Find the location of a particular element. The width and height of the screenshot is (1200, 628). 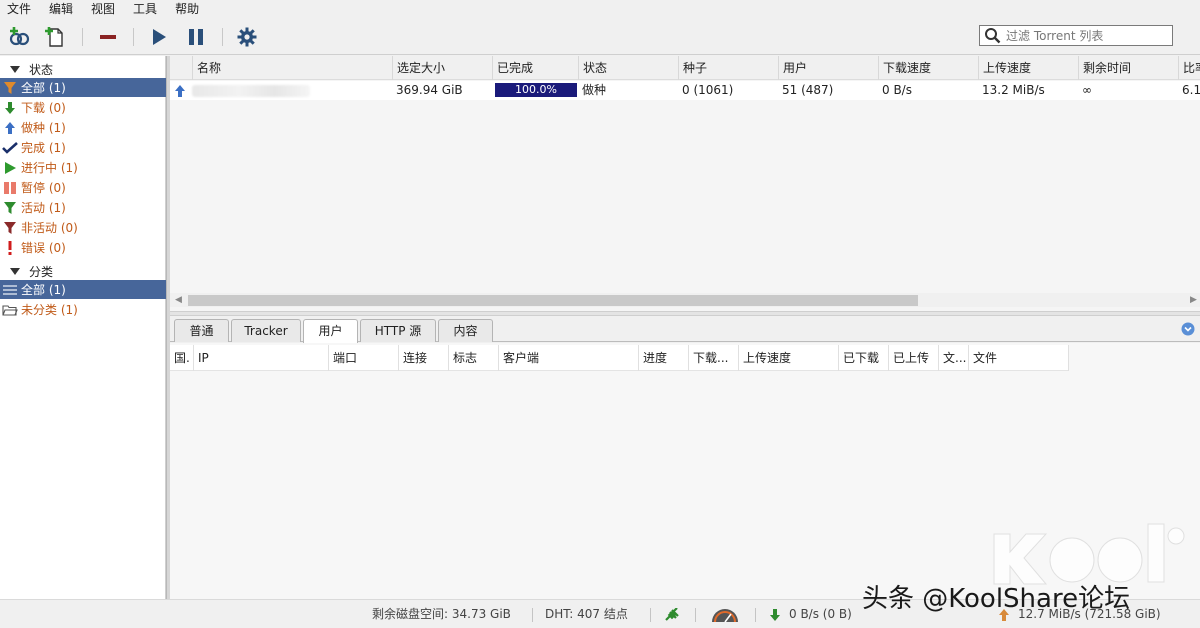

watermark-text: 头条 @KoolShare论坛 is located at coordinates (996, 599).